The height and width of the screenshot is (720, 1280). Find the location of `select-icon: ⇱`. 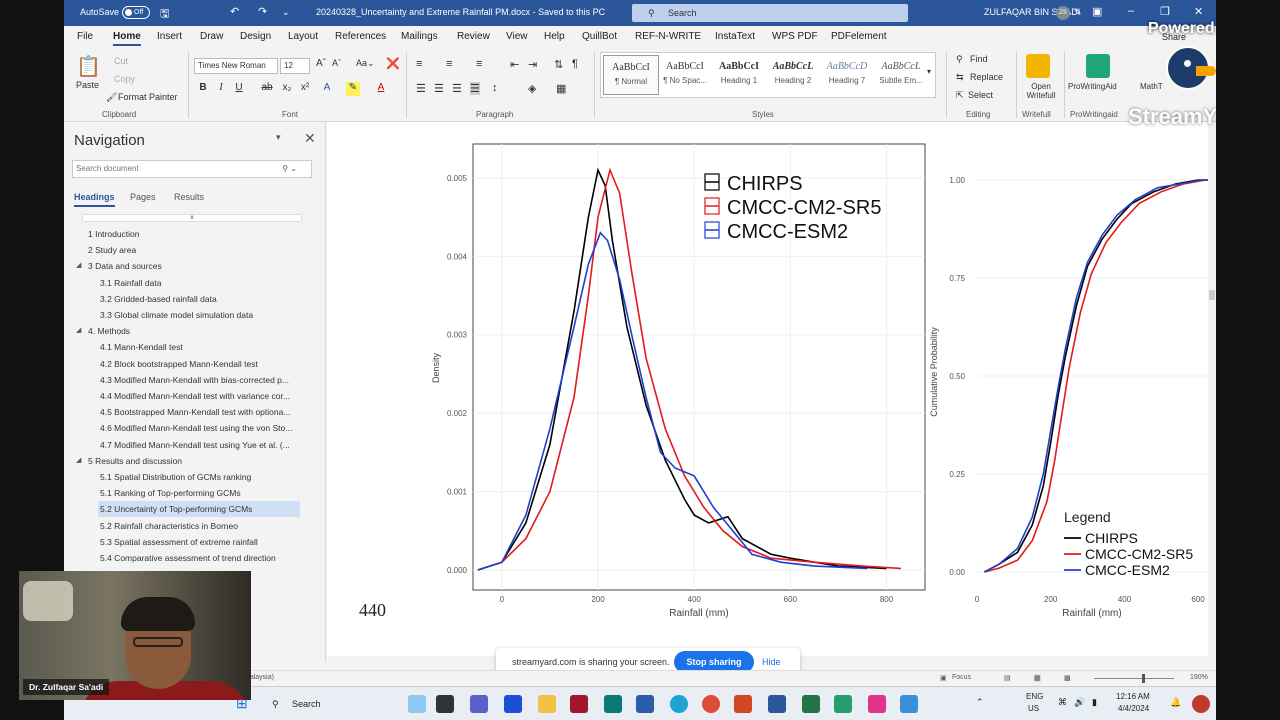

select-icon: ⇱ is located at coordinates (960, 95).